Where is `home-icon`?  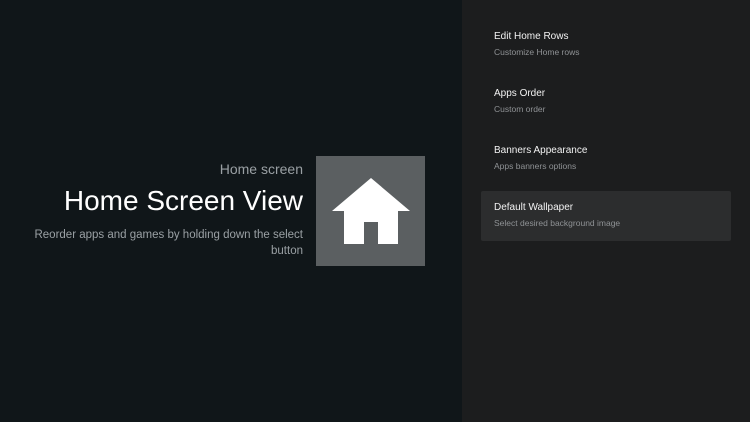 home-icon is located at coordinates (370, 211).